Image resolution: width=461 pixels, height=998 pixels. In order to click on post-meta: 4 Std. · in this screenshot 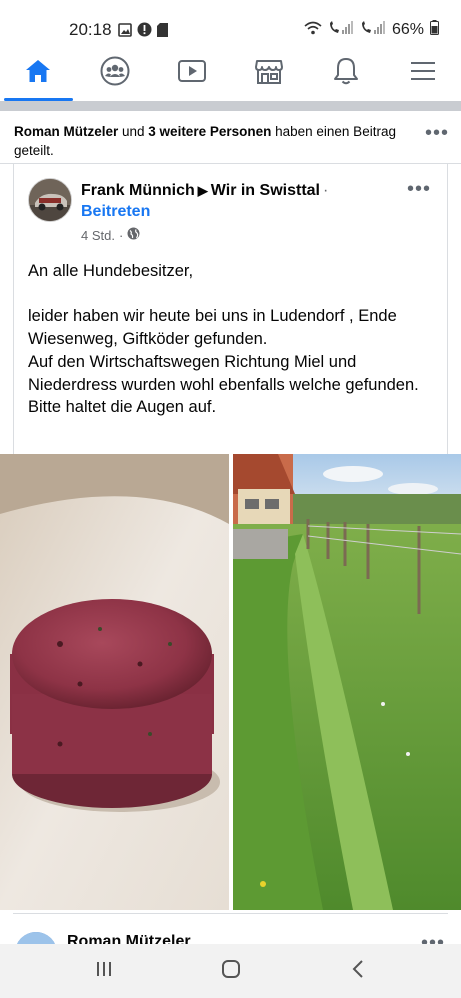, I will do `click(110, 235)`.